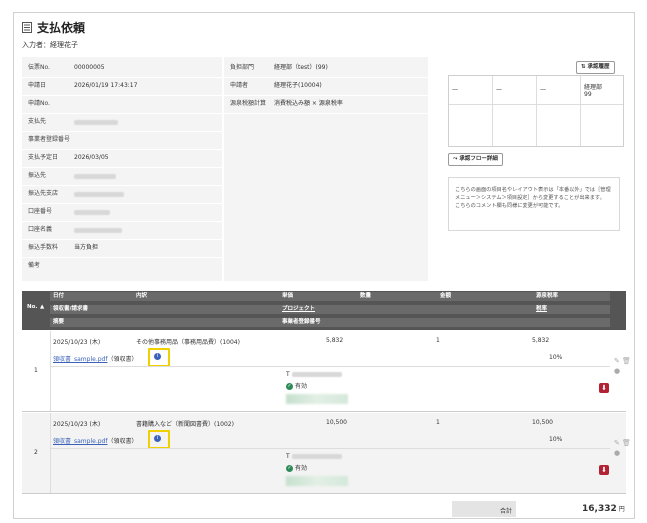 The height and width of the screenshot is (523, 647). What do you see at coordinates (326, 68) in the screenshot?
I see `mid-field-row-1: 負担部門 経理部（test）(99)` at bounding box center [326, 68].